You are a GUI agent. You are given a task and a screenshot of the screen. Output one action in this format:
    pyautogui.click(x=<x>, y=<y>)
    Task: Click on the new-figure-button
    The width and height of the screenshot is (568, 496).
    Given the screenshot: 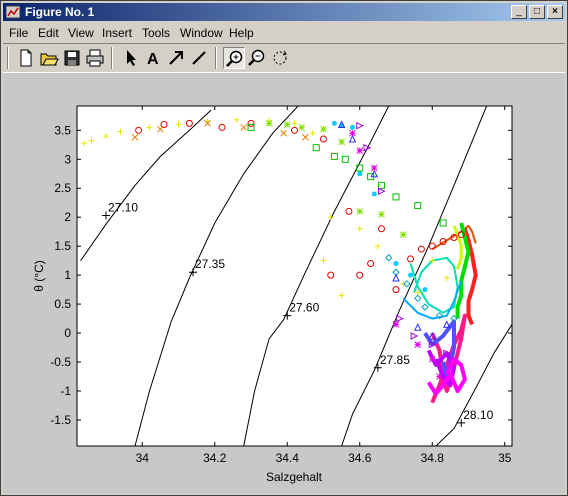 What is the action you would take?
    pyautogui.click(x=26, y=58)
    